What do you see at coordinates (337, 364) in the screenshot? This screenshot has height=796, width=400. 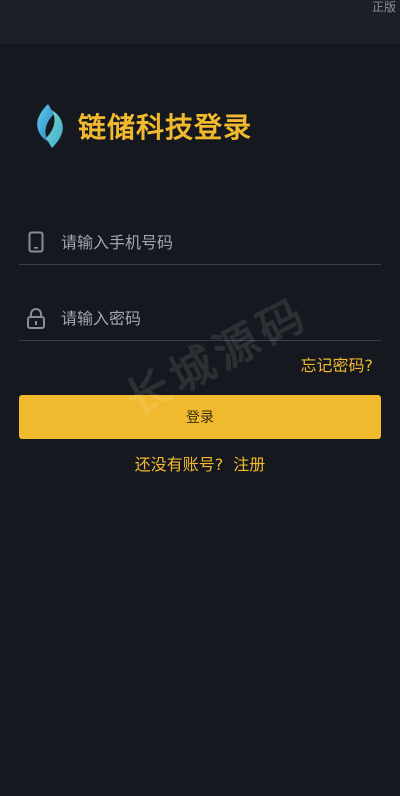 I see `forgot-password-link: 忘记密码?` at bounding box center [337, 364].